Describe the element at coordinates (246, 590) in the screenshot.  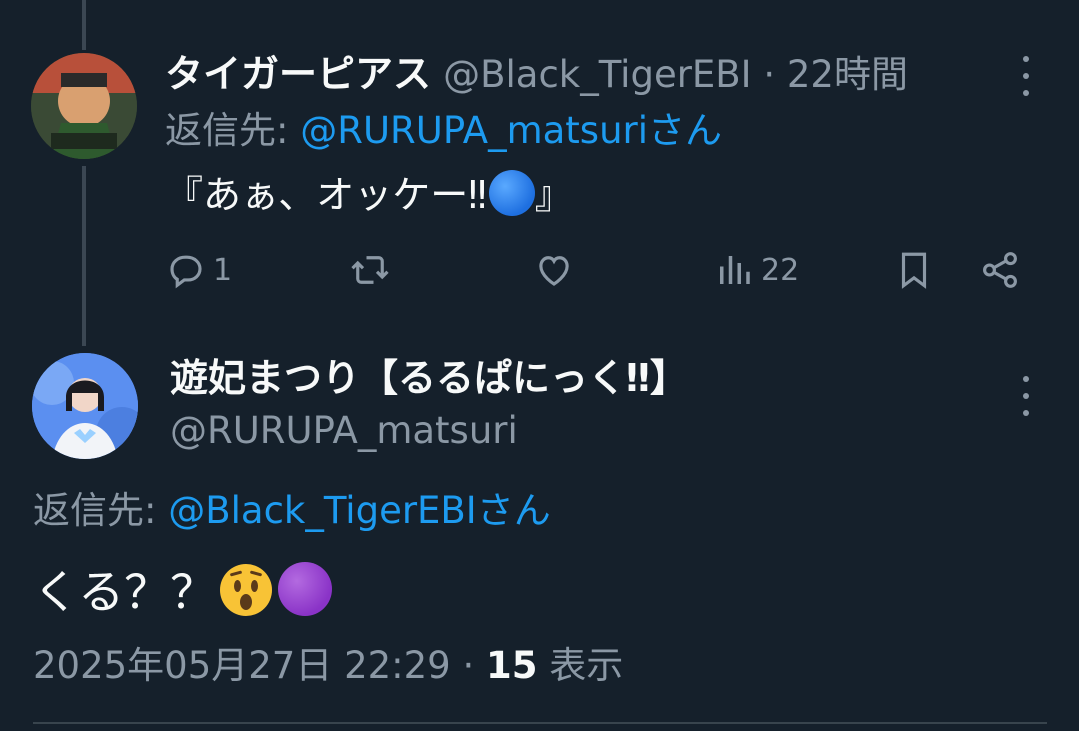
I see `astonished-face-emoji` at that location.